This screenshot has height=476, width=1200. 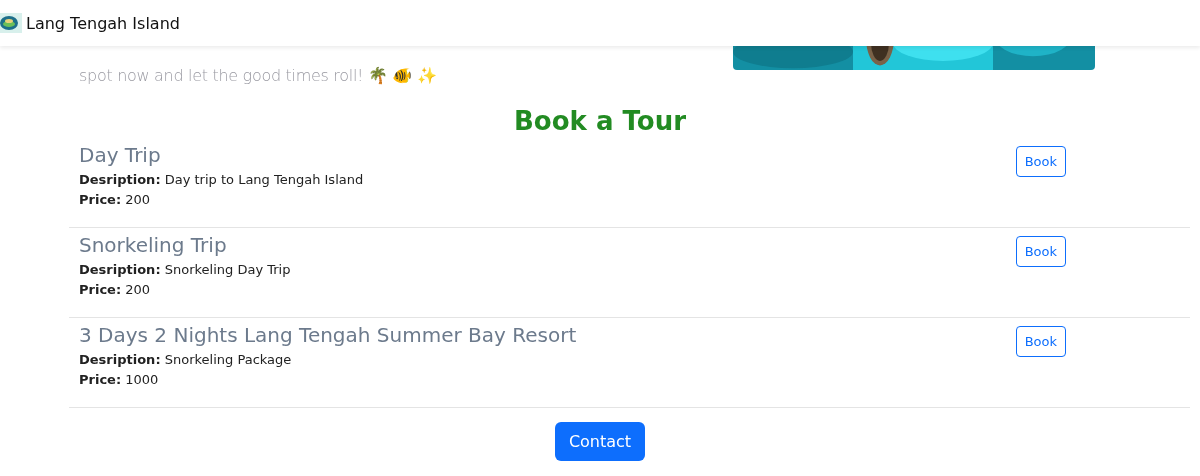 I want to click on brand-name: Lang Tengah Island, so click(x=103, y=23).